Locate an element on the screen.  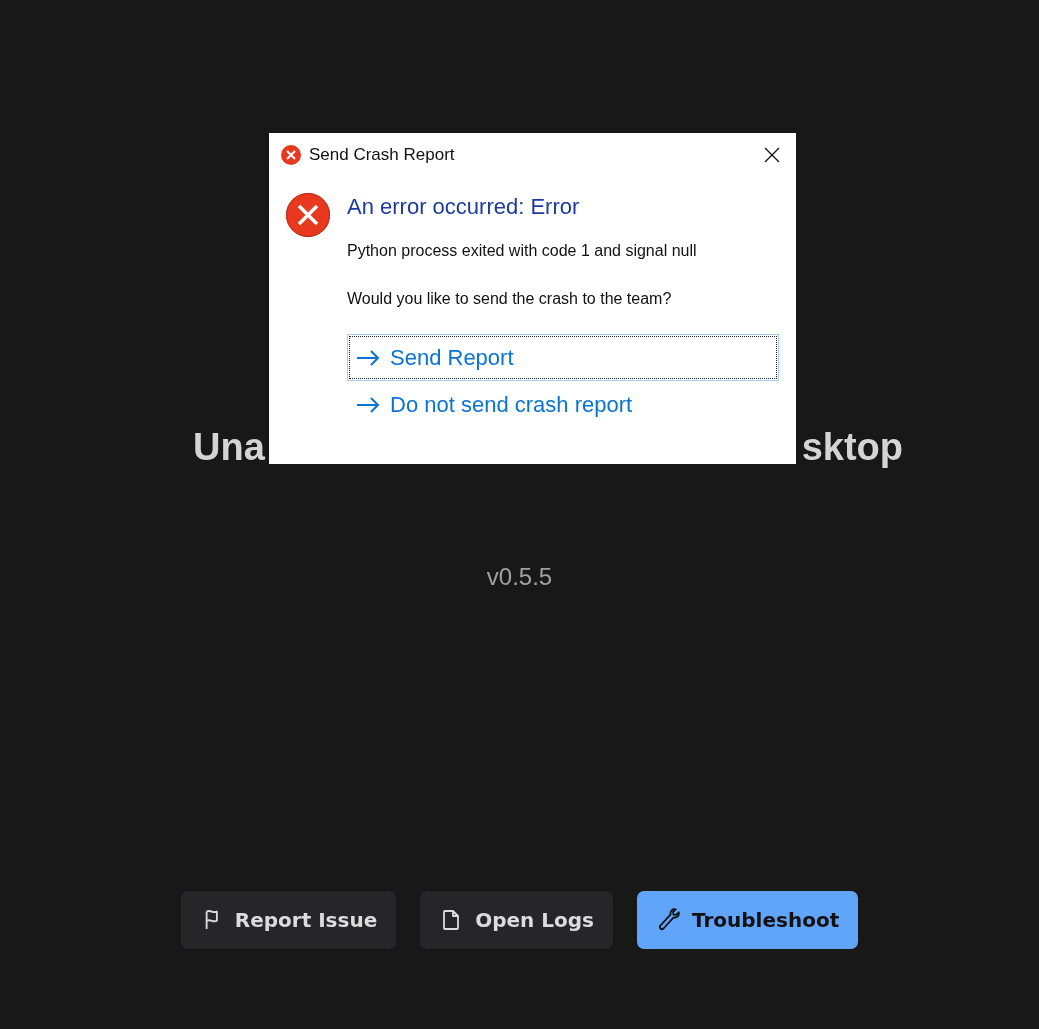
flag-icon is located at coordinates (211, 920).